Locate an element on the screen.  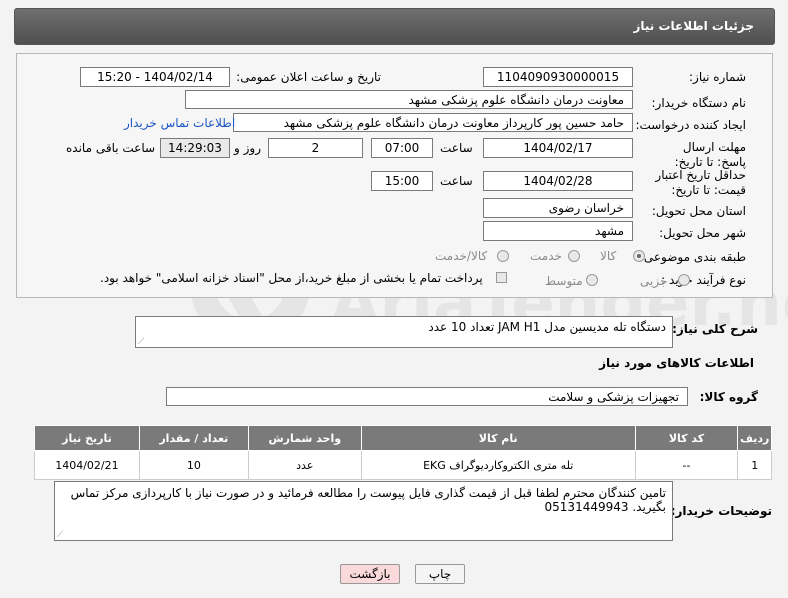
table-cell: 10 is located at coordinates (193, 465).